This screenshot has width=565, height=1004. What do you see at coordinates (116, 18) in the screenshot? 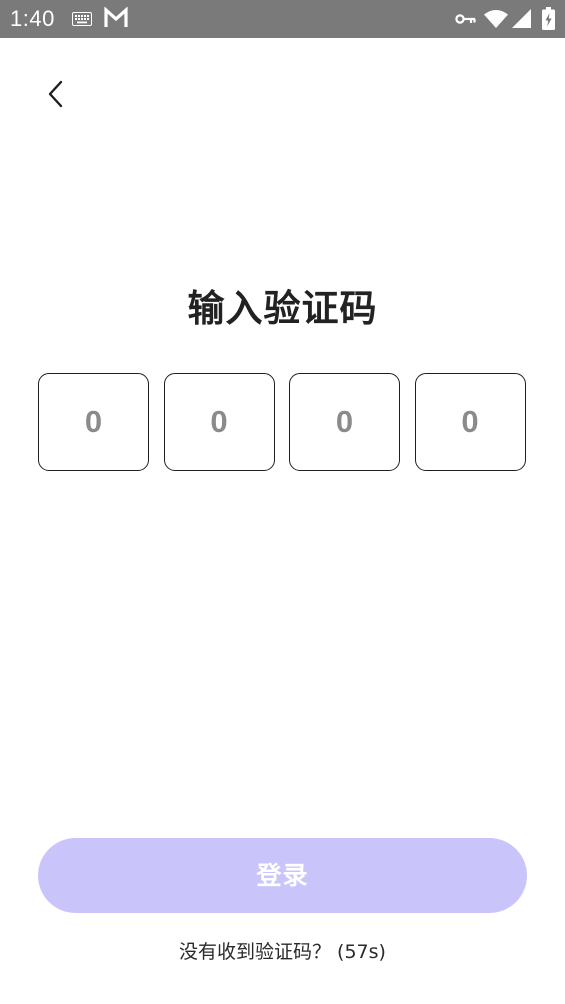
I see `gmail-icon` at bounding box center [116, 18].